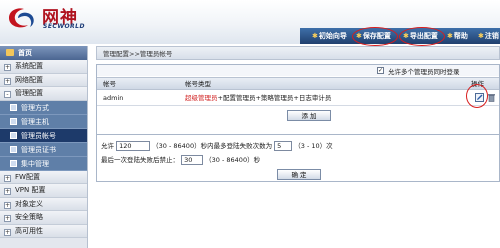 Image resolution: width=500 pixels, height=248 pixels. Describe the element at coordinates (43, 218) in the screenshot. I see `sidebar-group-security-policy: + 安全策略` at that location.